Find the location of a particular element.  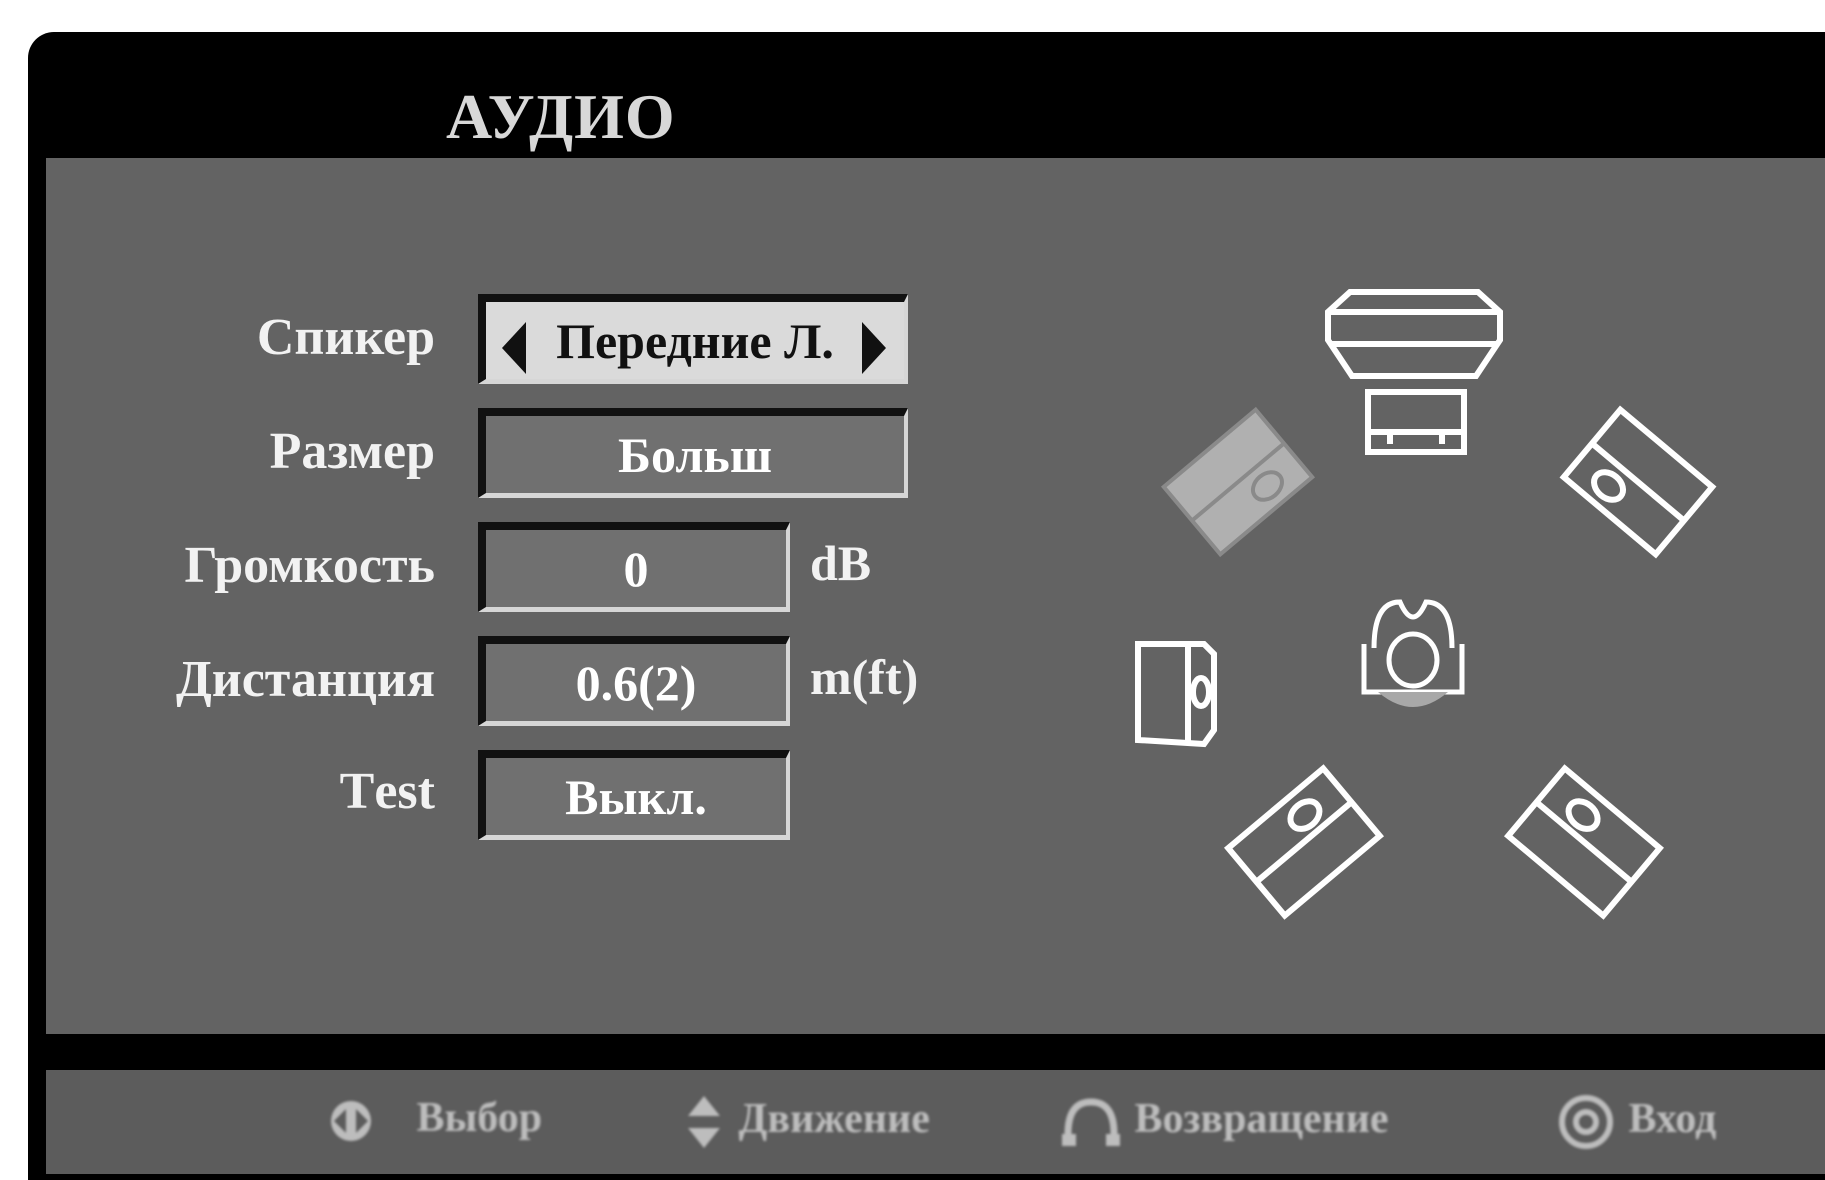

hint-move: Движение is located at coordinates (808, 1122).